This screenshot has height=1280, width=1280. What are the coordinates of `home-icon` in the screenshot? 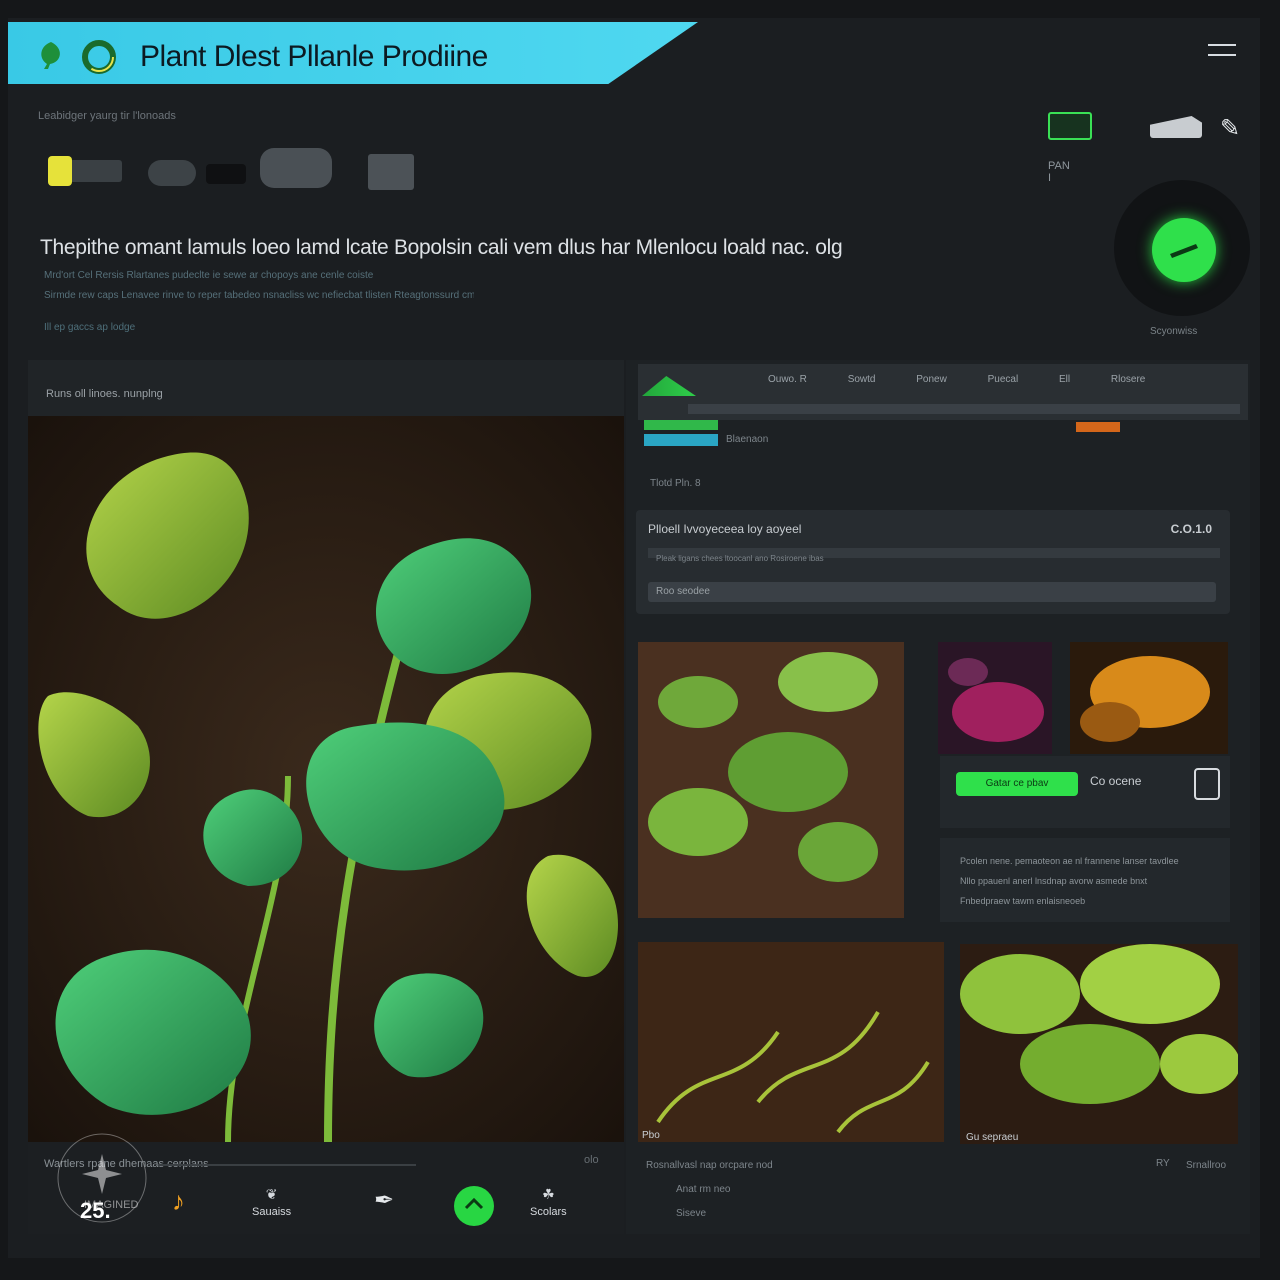 It's located at (474, 1203).